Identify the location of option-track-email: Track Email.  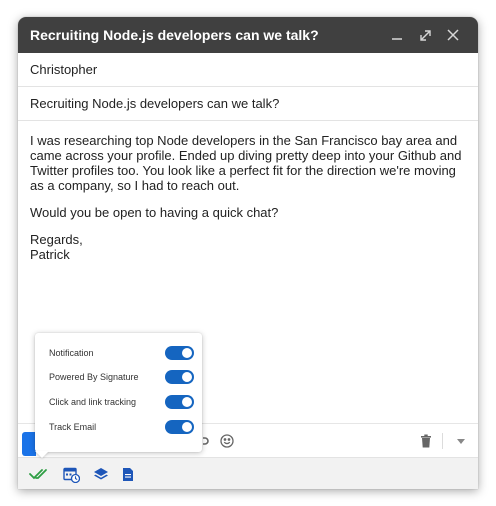
(121, 427).